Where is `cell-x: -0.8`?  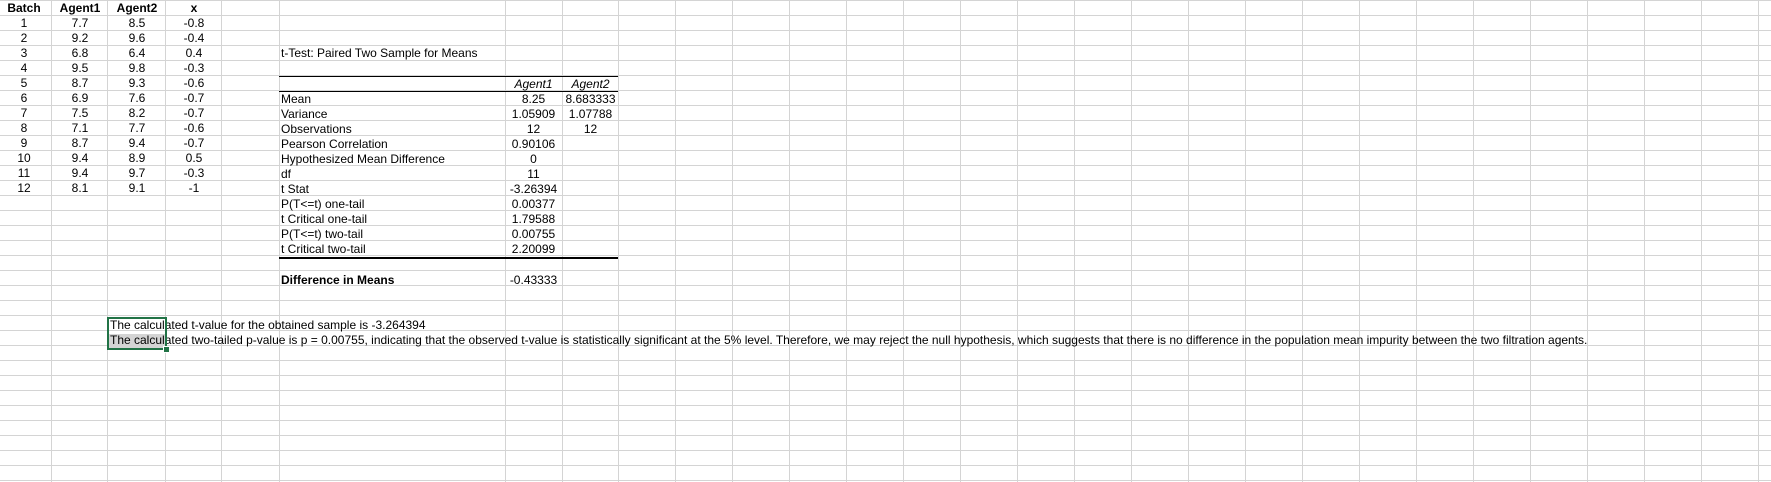
cell-x: -0.8 is located at coordinates (194, 23).